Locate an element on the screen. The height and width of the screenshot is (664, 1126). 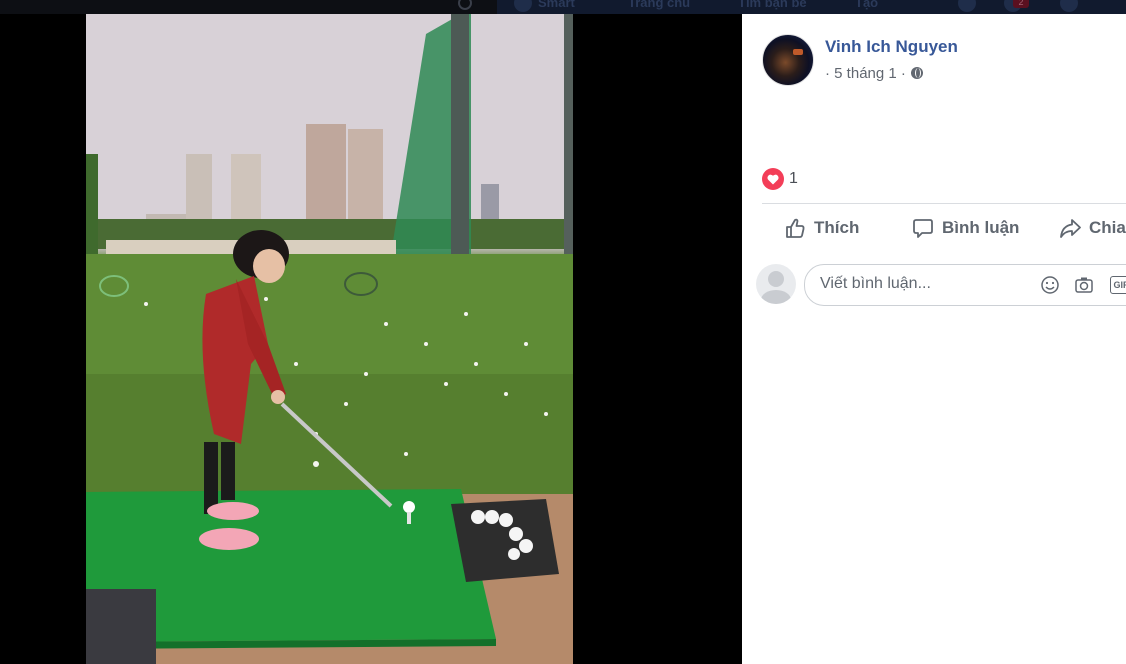
comment-label: Bình luận is located at coordinates (981, 227).